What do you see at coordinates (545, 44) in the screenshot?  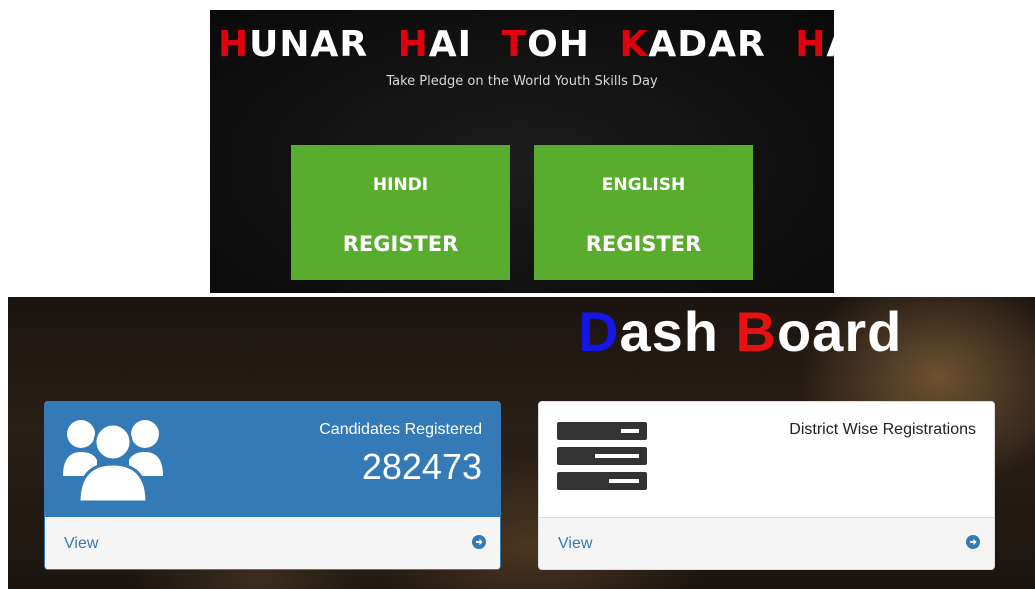 I see `title-word-3: TOH` at bounding box center [545, 44].